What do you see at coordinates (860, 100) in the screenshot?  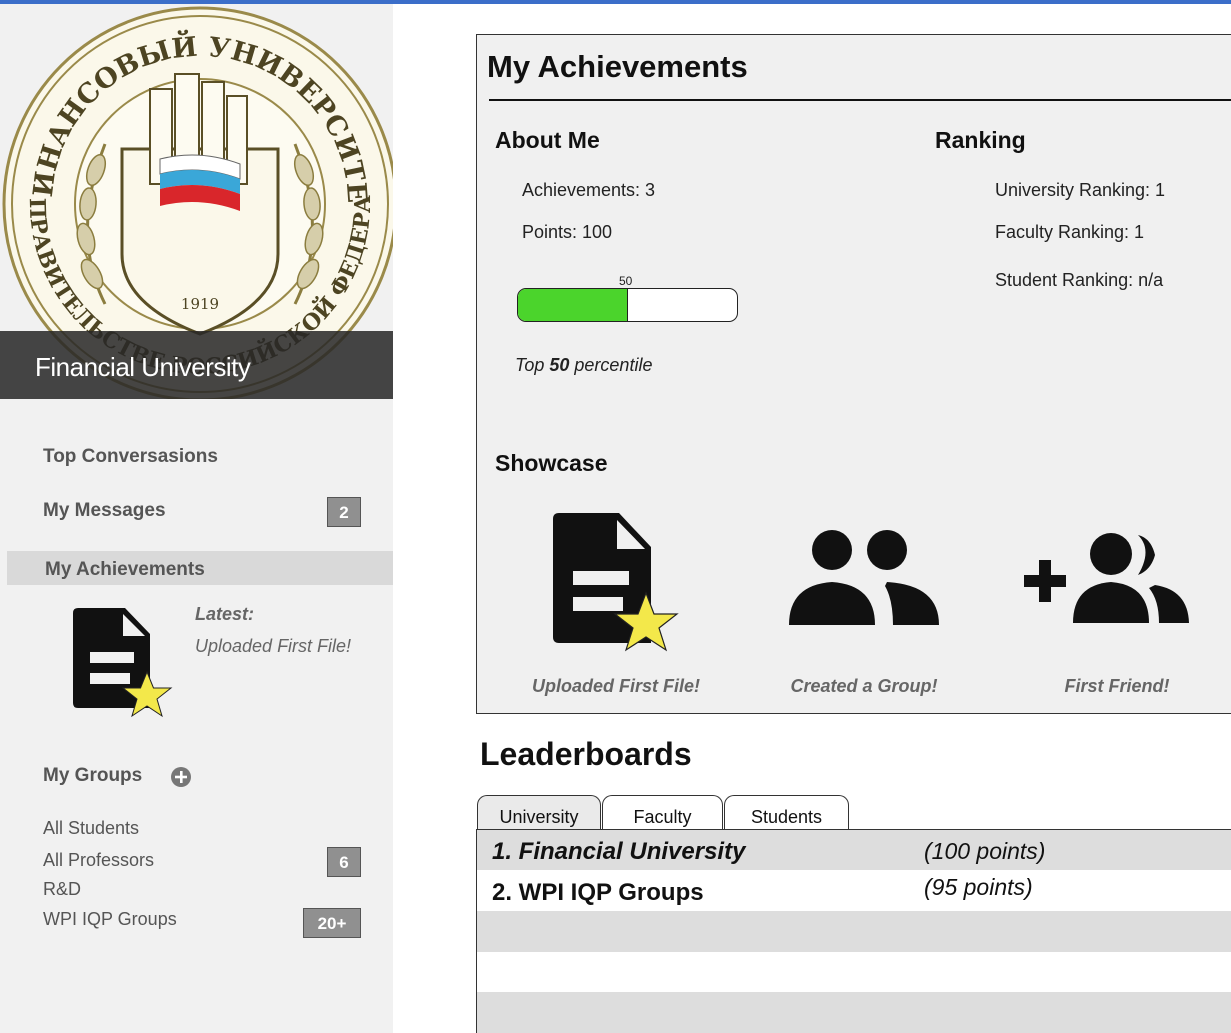 I see `title-divider` at bounding box center [860, 100].